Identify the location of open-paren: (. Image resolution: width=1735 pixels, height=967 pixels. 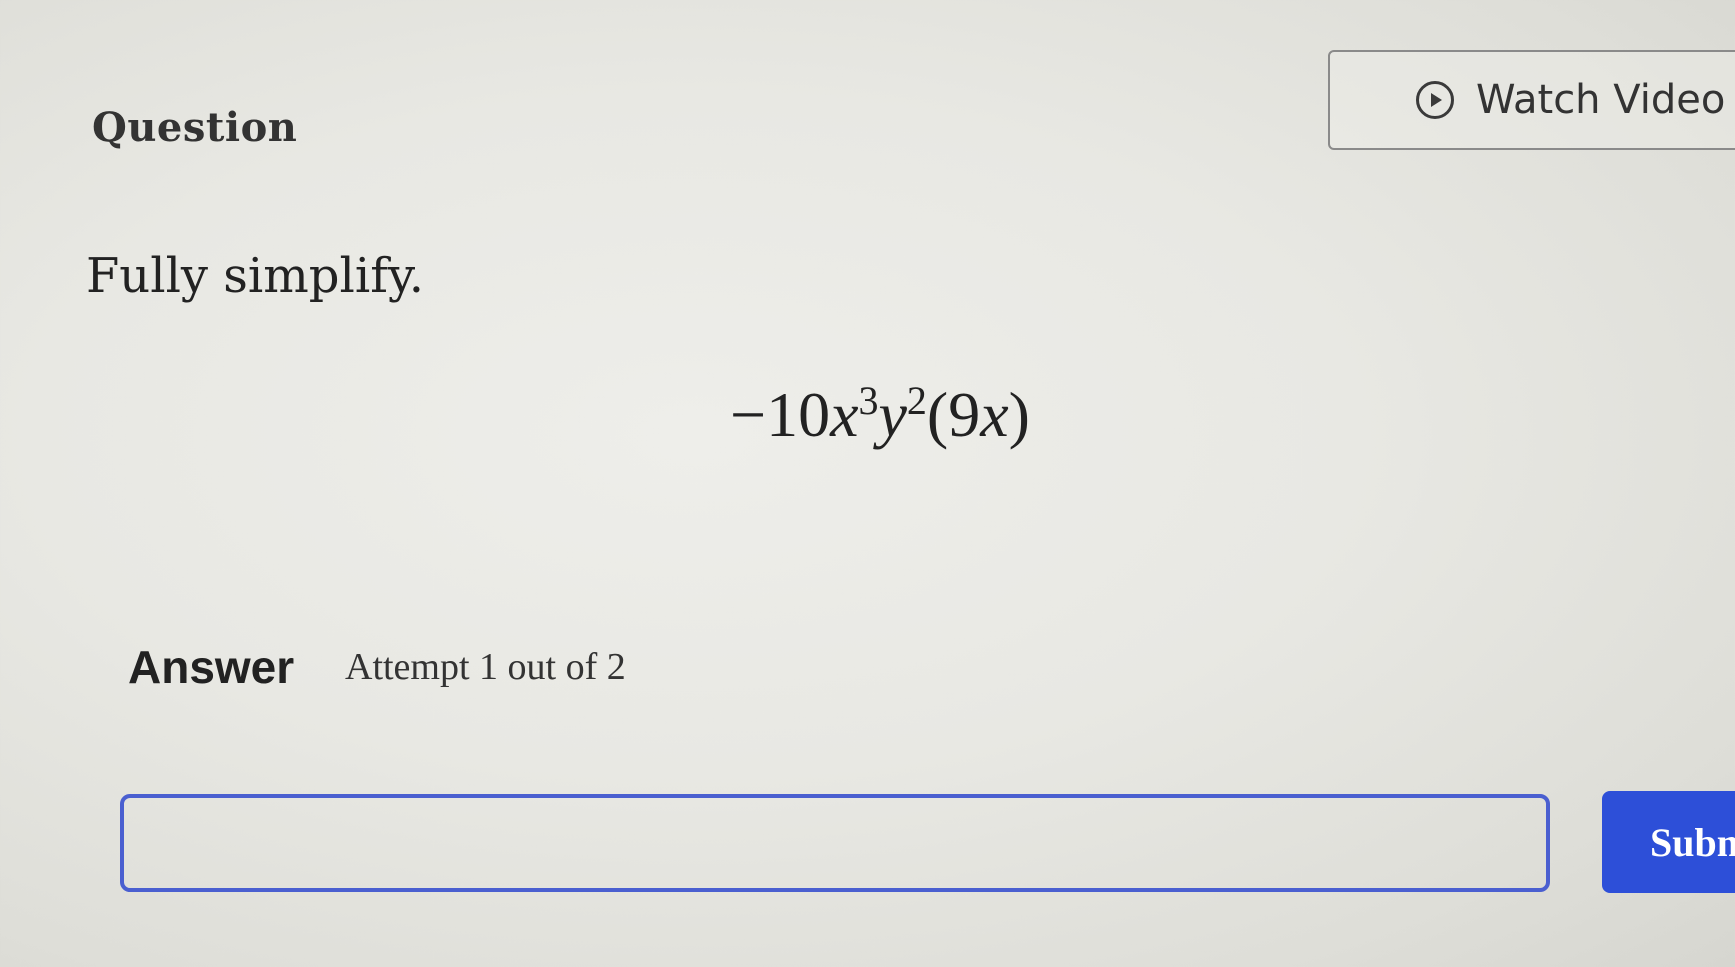
(937, 414).